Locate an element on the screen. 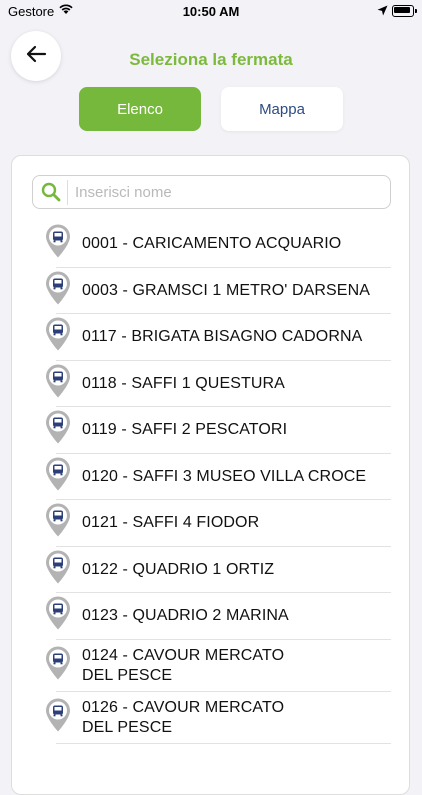 This screenshot has height=795, width=422. stop-name: 0001 - CARICAMENTO ACQUARIO is located at coordinates (212, 244).